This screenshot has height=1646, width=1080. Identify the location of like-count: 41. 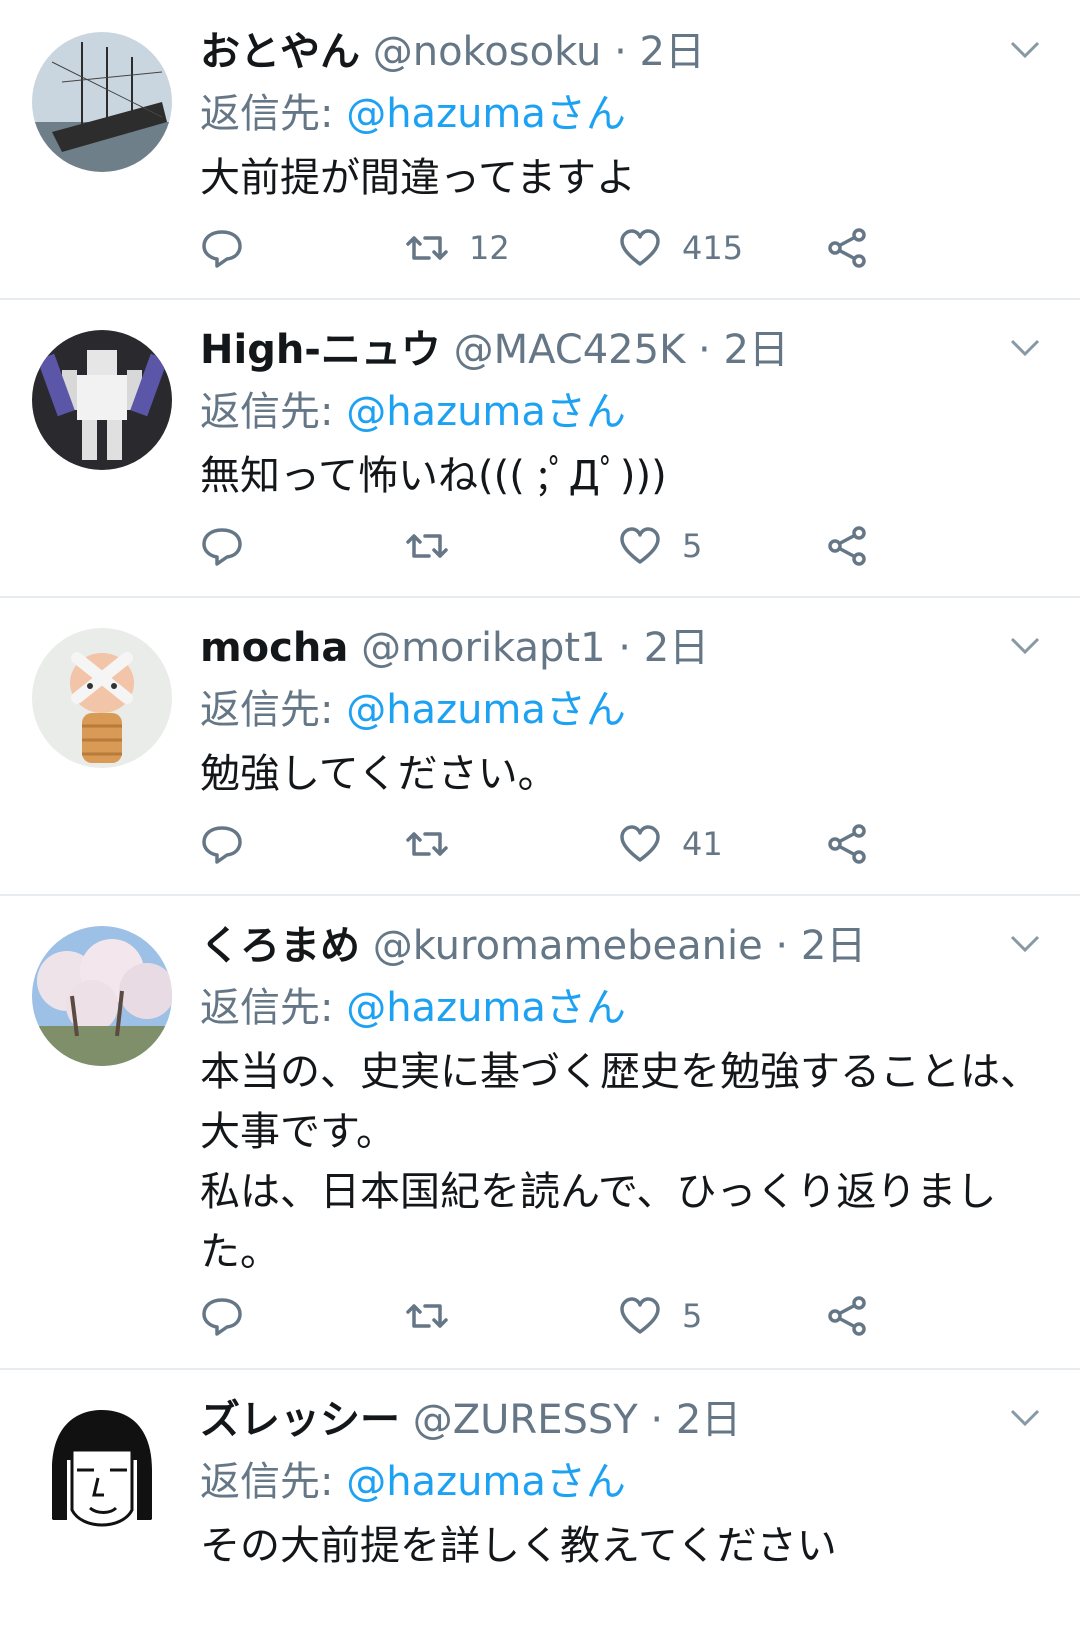
(702, 844).